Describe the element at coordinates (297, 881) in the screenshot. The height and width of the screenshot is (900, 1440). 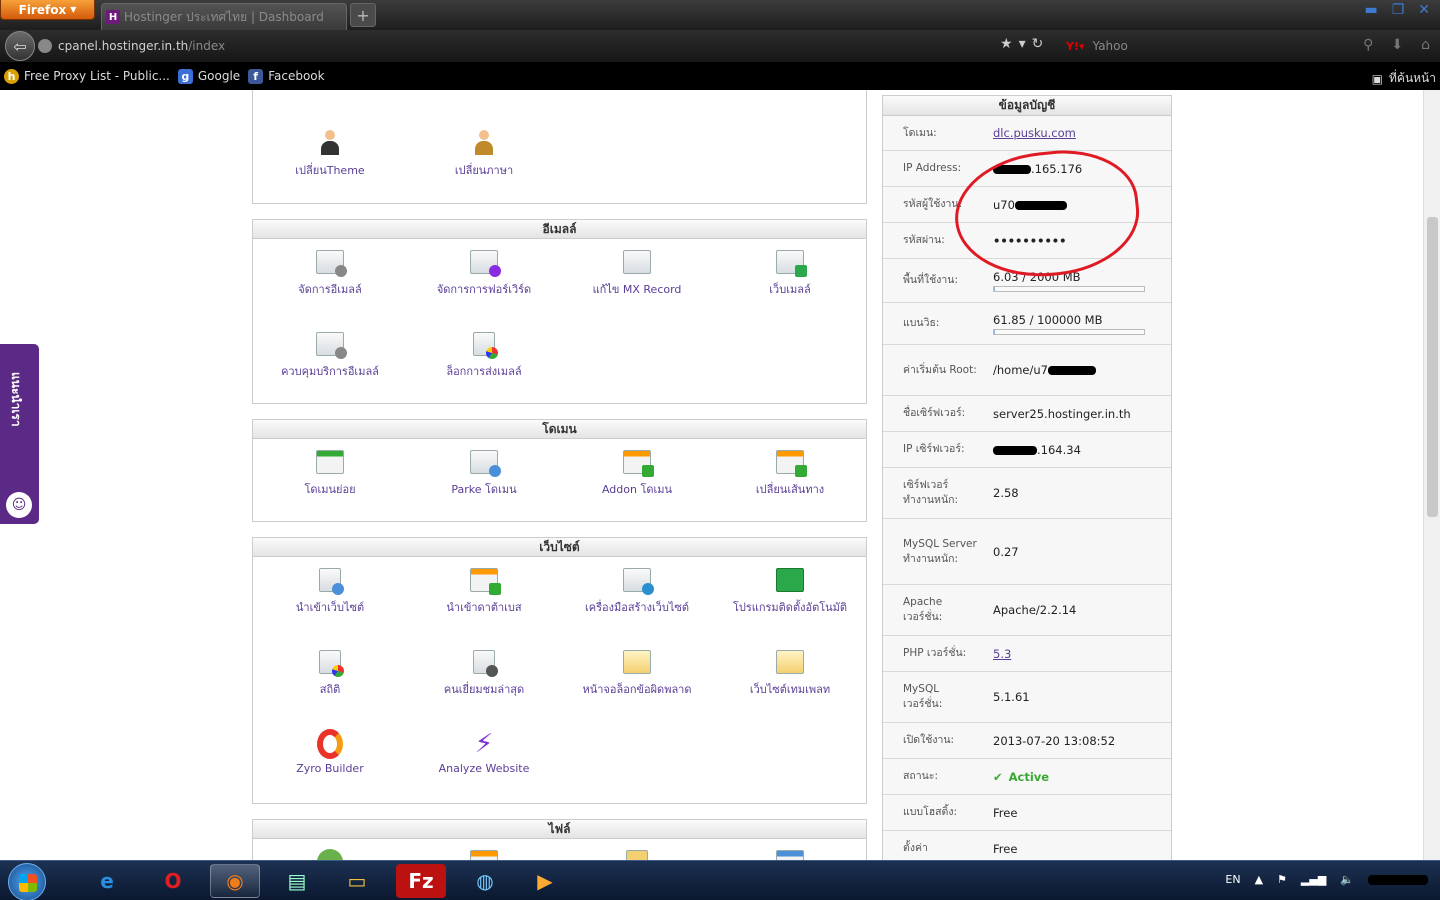
I see `task-manager-icon: ▤` at that location.